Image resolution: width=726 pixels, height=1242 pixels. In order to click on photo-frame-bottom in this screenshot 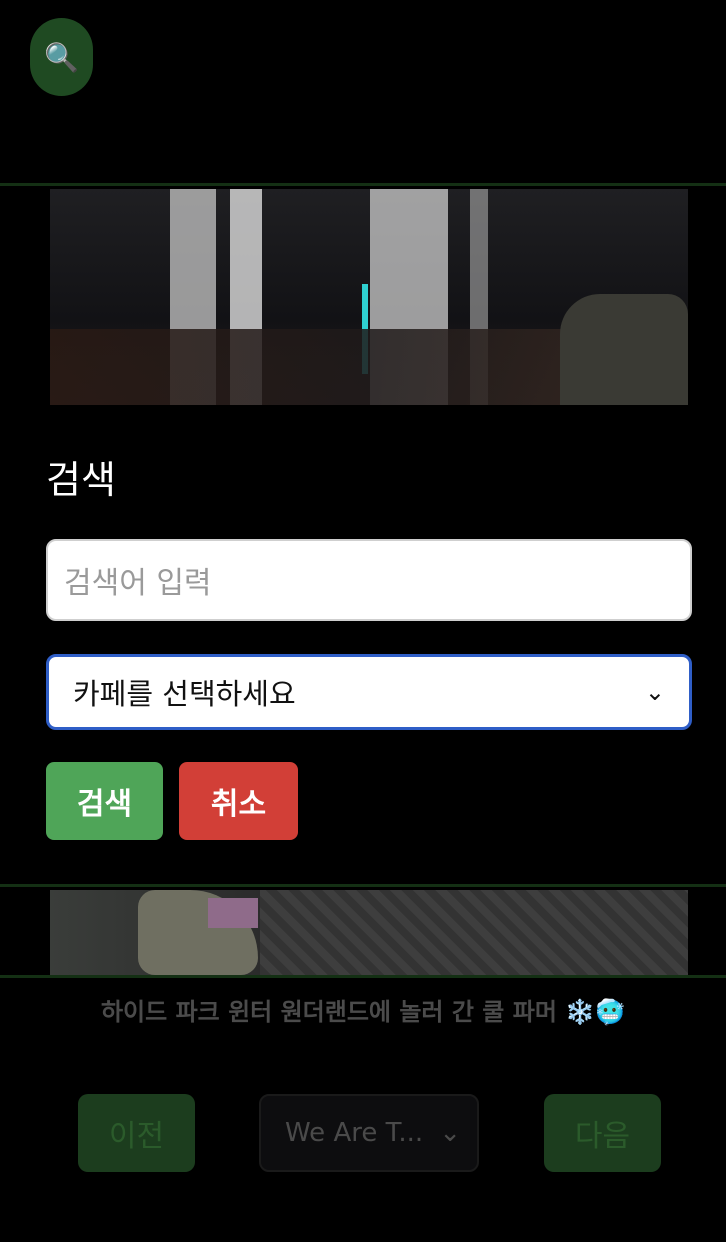, I will do `click(363, 931)`.